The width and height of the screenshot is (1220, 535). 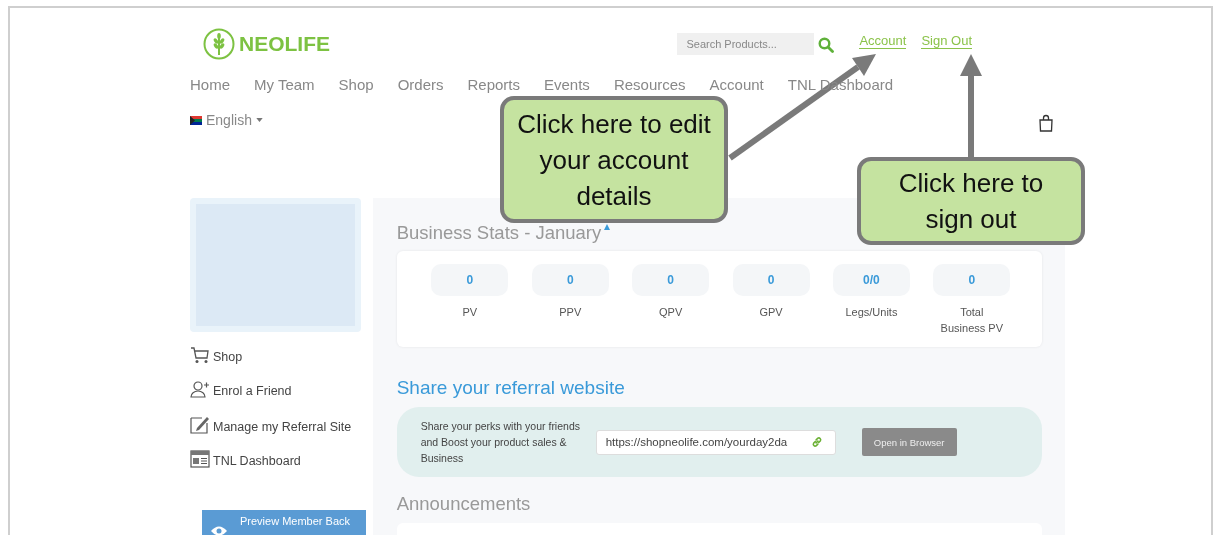 I want to click on nav-link: Orders, so click(x=420, y=84).